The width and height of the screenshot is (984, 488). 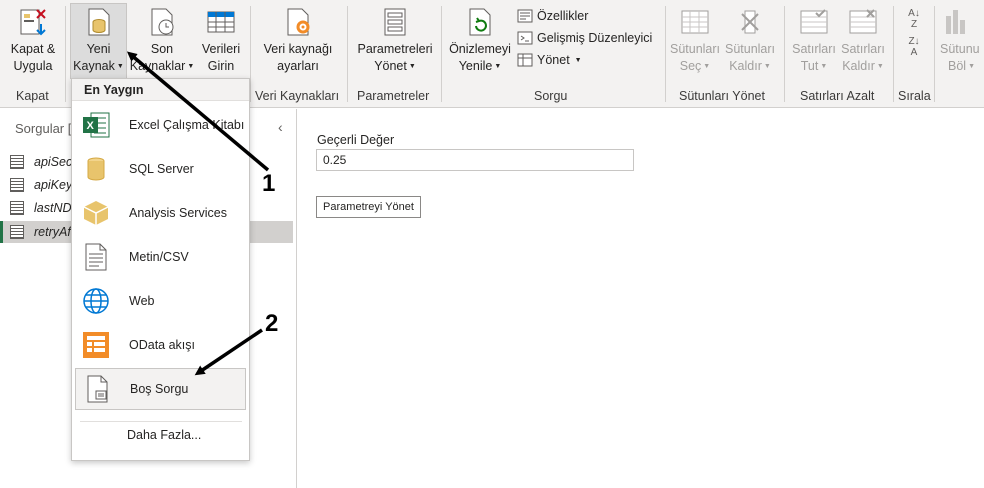 I want to click on remove-columns-button: Sütunları Kaldır ▼, so click(x=750, y=42).